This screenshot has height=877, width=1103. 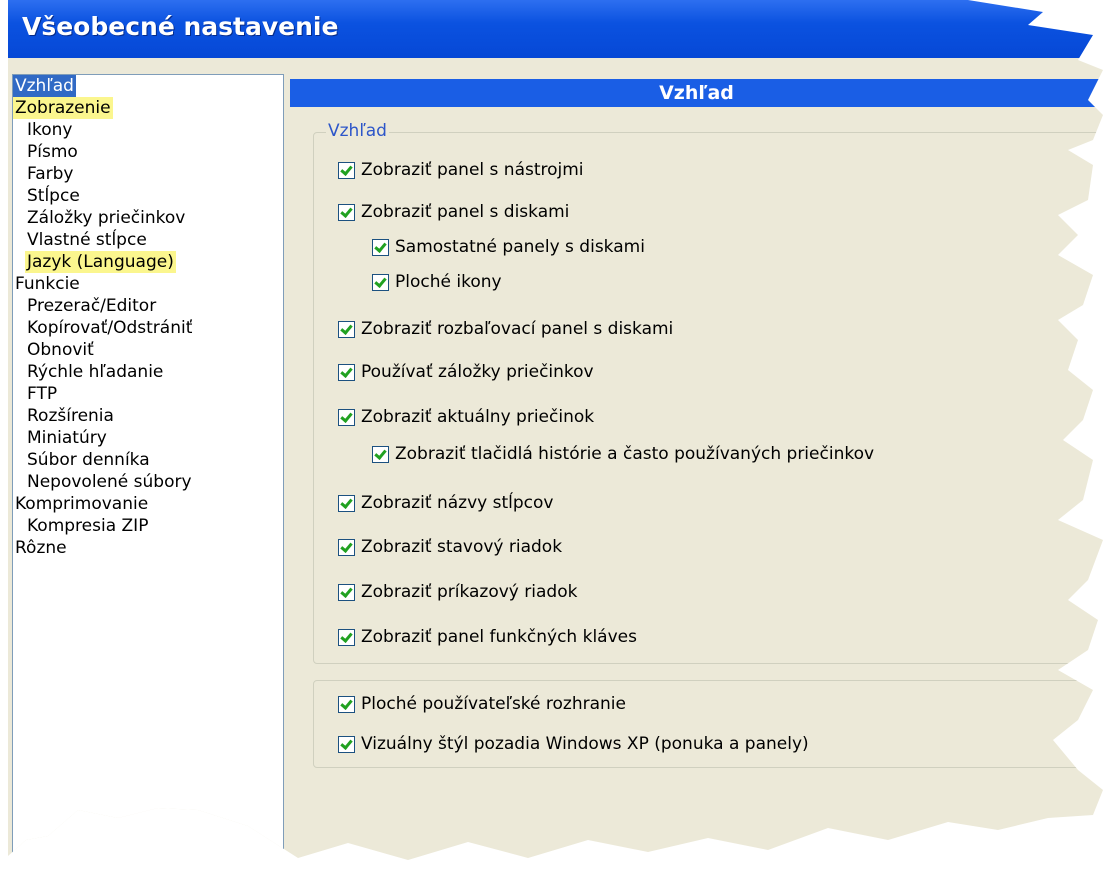 I want to click on tree-item-zobrazenie: Zobrazenie, so click(x=63, y=108).